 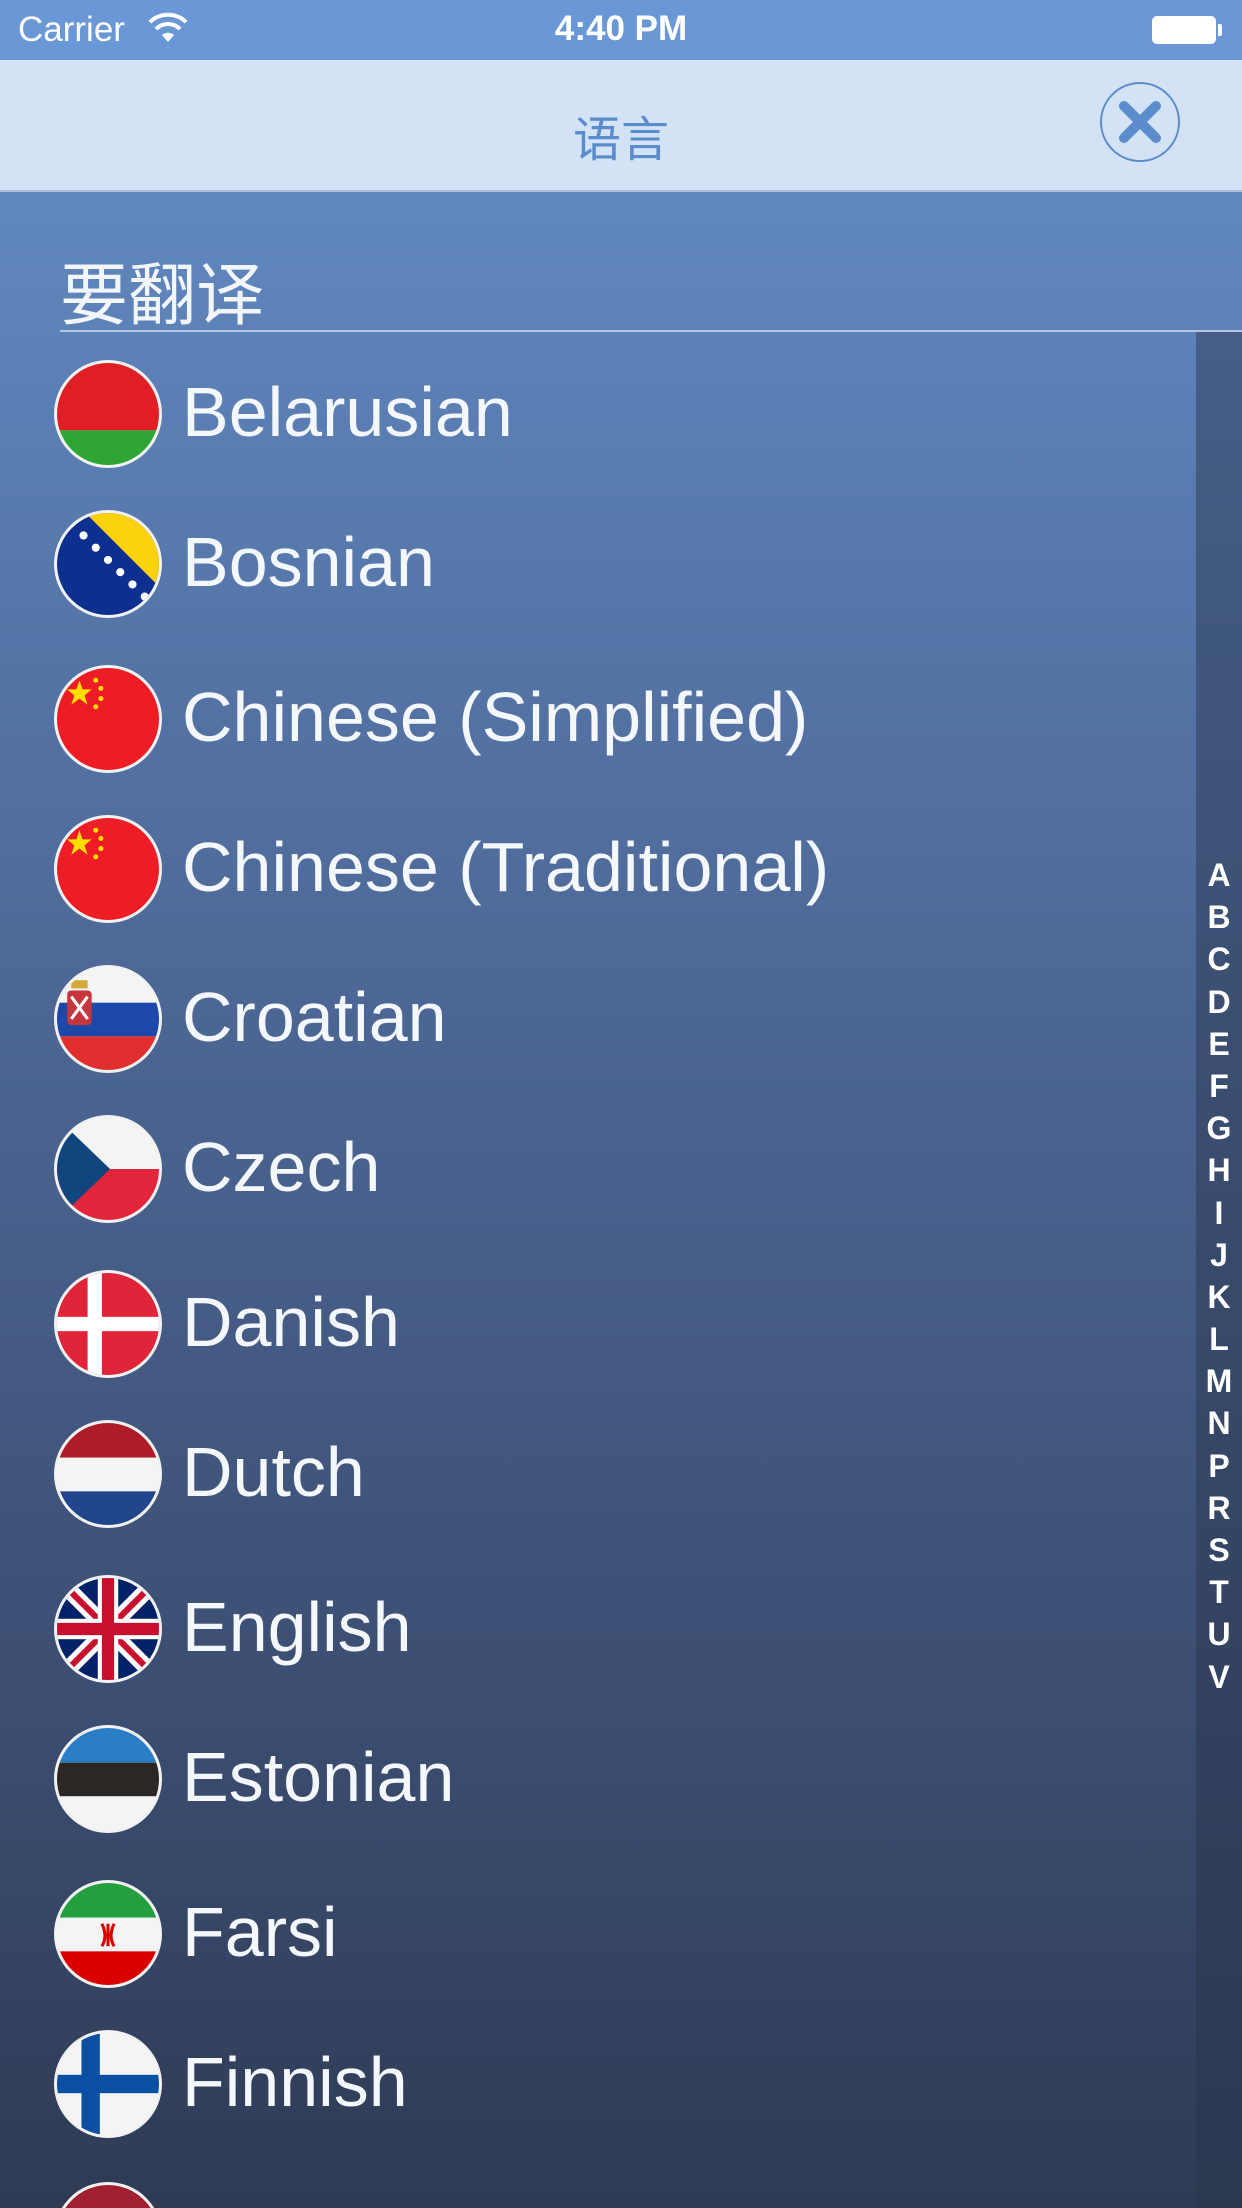 What do you see at coordinates (108, 1779) in the screenshot?
I see `estonia-flag-icon` at bounding box center [108, 1779].